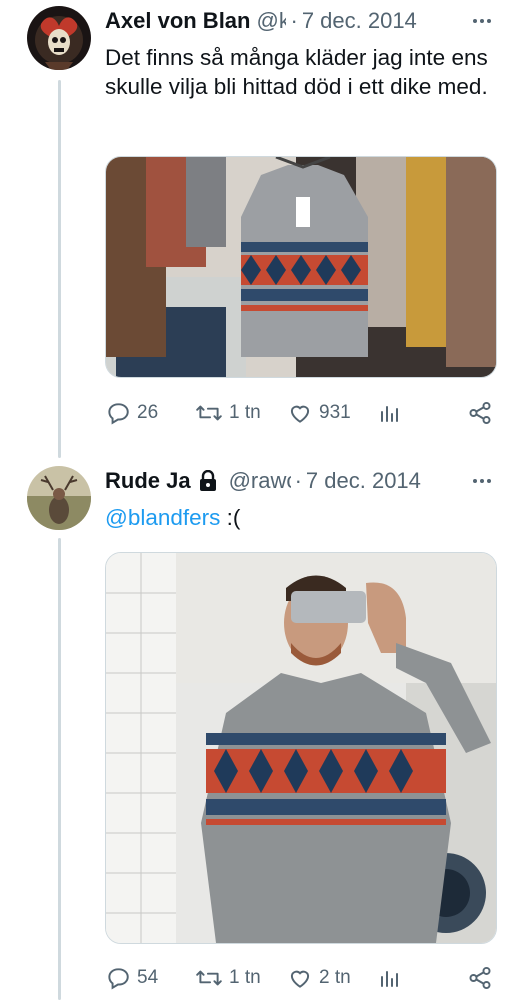  What do you see at coordinates (208, 481) in the screenshot?
I see `lock-icon` at bounding box center [208, 481].